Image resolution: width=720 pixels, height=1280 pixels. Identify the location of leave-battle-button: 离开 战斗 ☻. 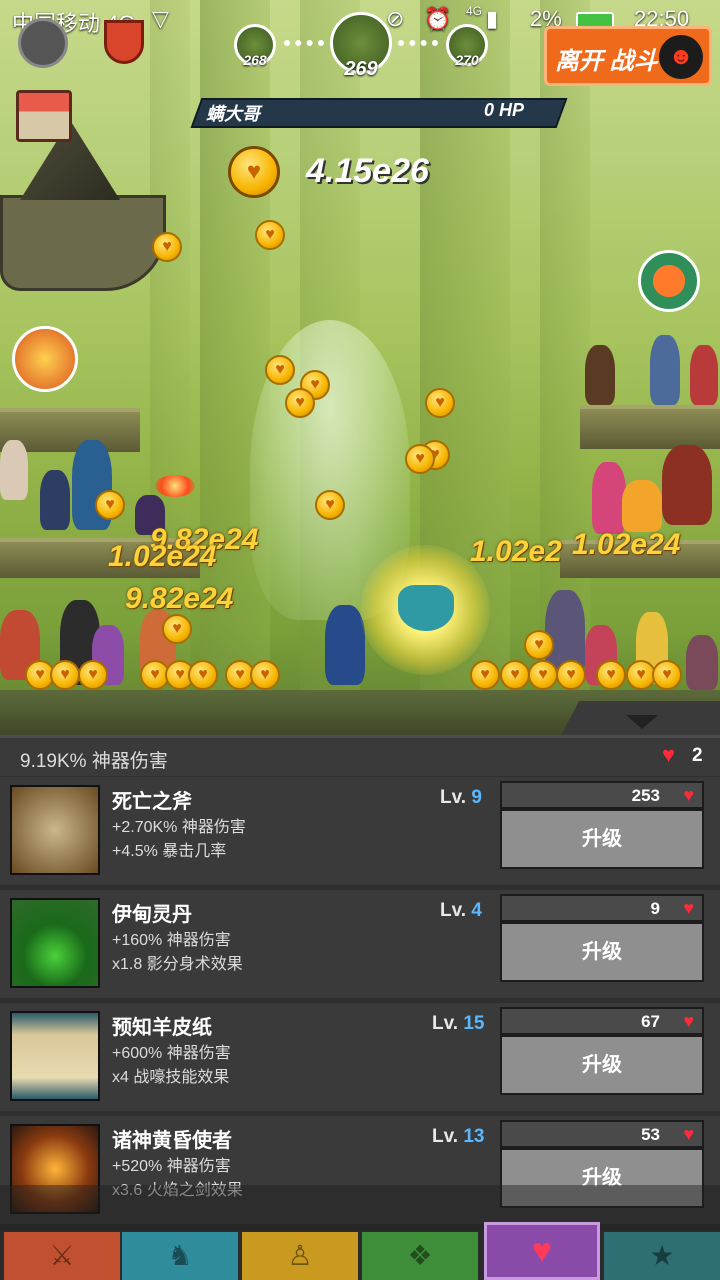
(628, 56).